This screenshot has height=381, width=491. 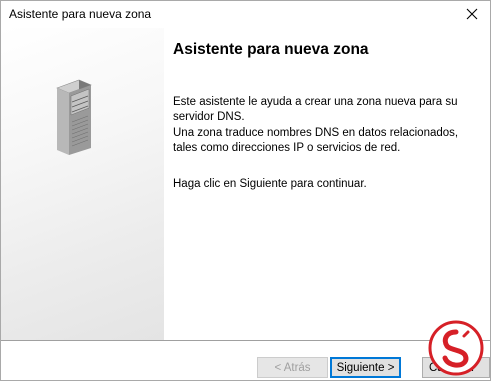 I want to click on page-title: Asistente para nueva zona, so click(x=271, y=49).